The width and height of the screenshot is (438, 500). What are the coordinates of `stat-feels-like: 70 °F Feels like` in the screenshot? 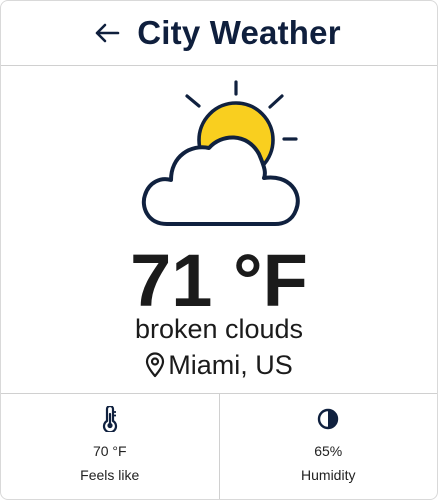 It's located at (110, 446).